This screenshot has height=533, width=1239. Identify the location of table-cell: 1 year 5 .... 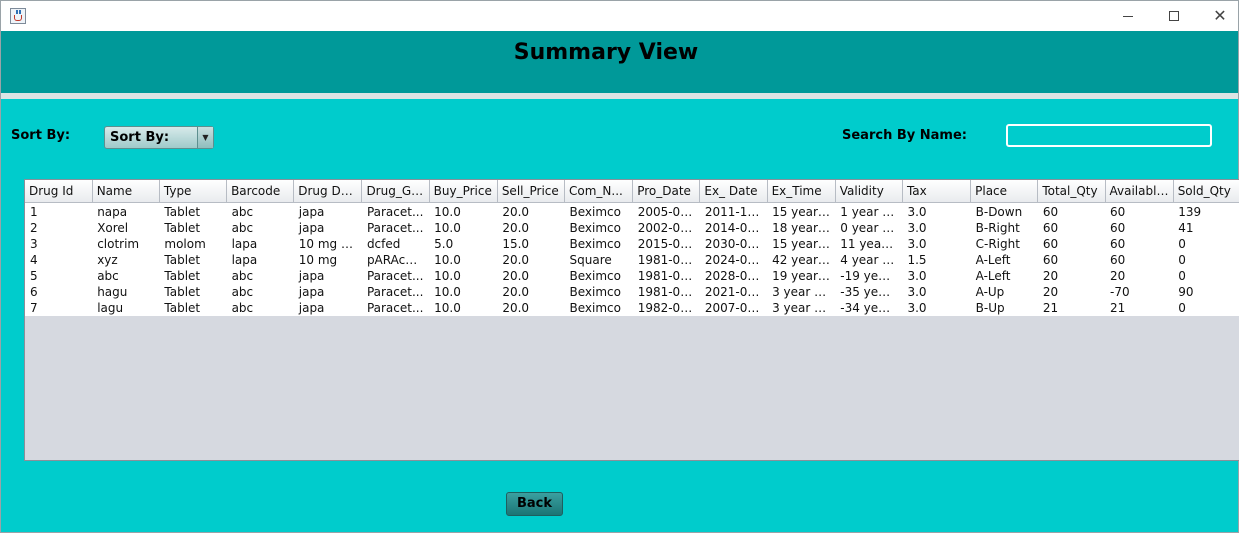
(869, 211).